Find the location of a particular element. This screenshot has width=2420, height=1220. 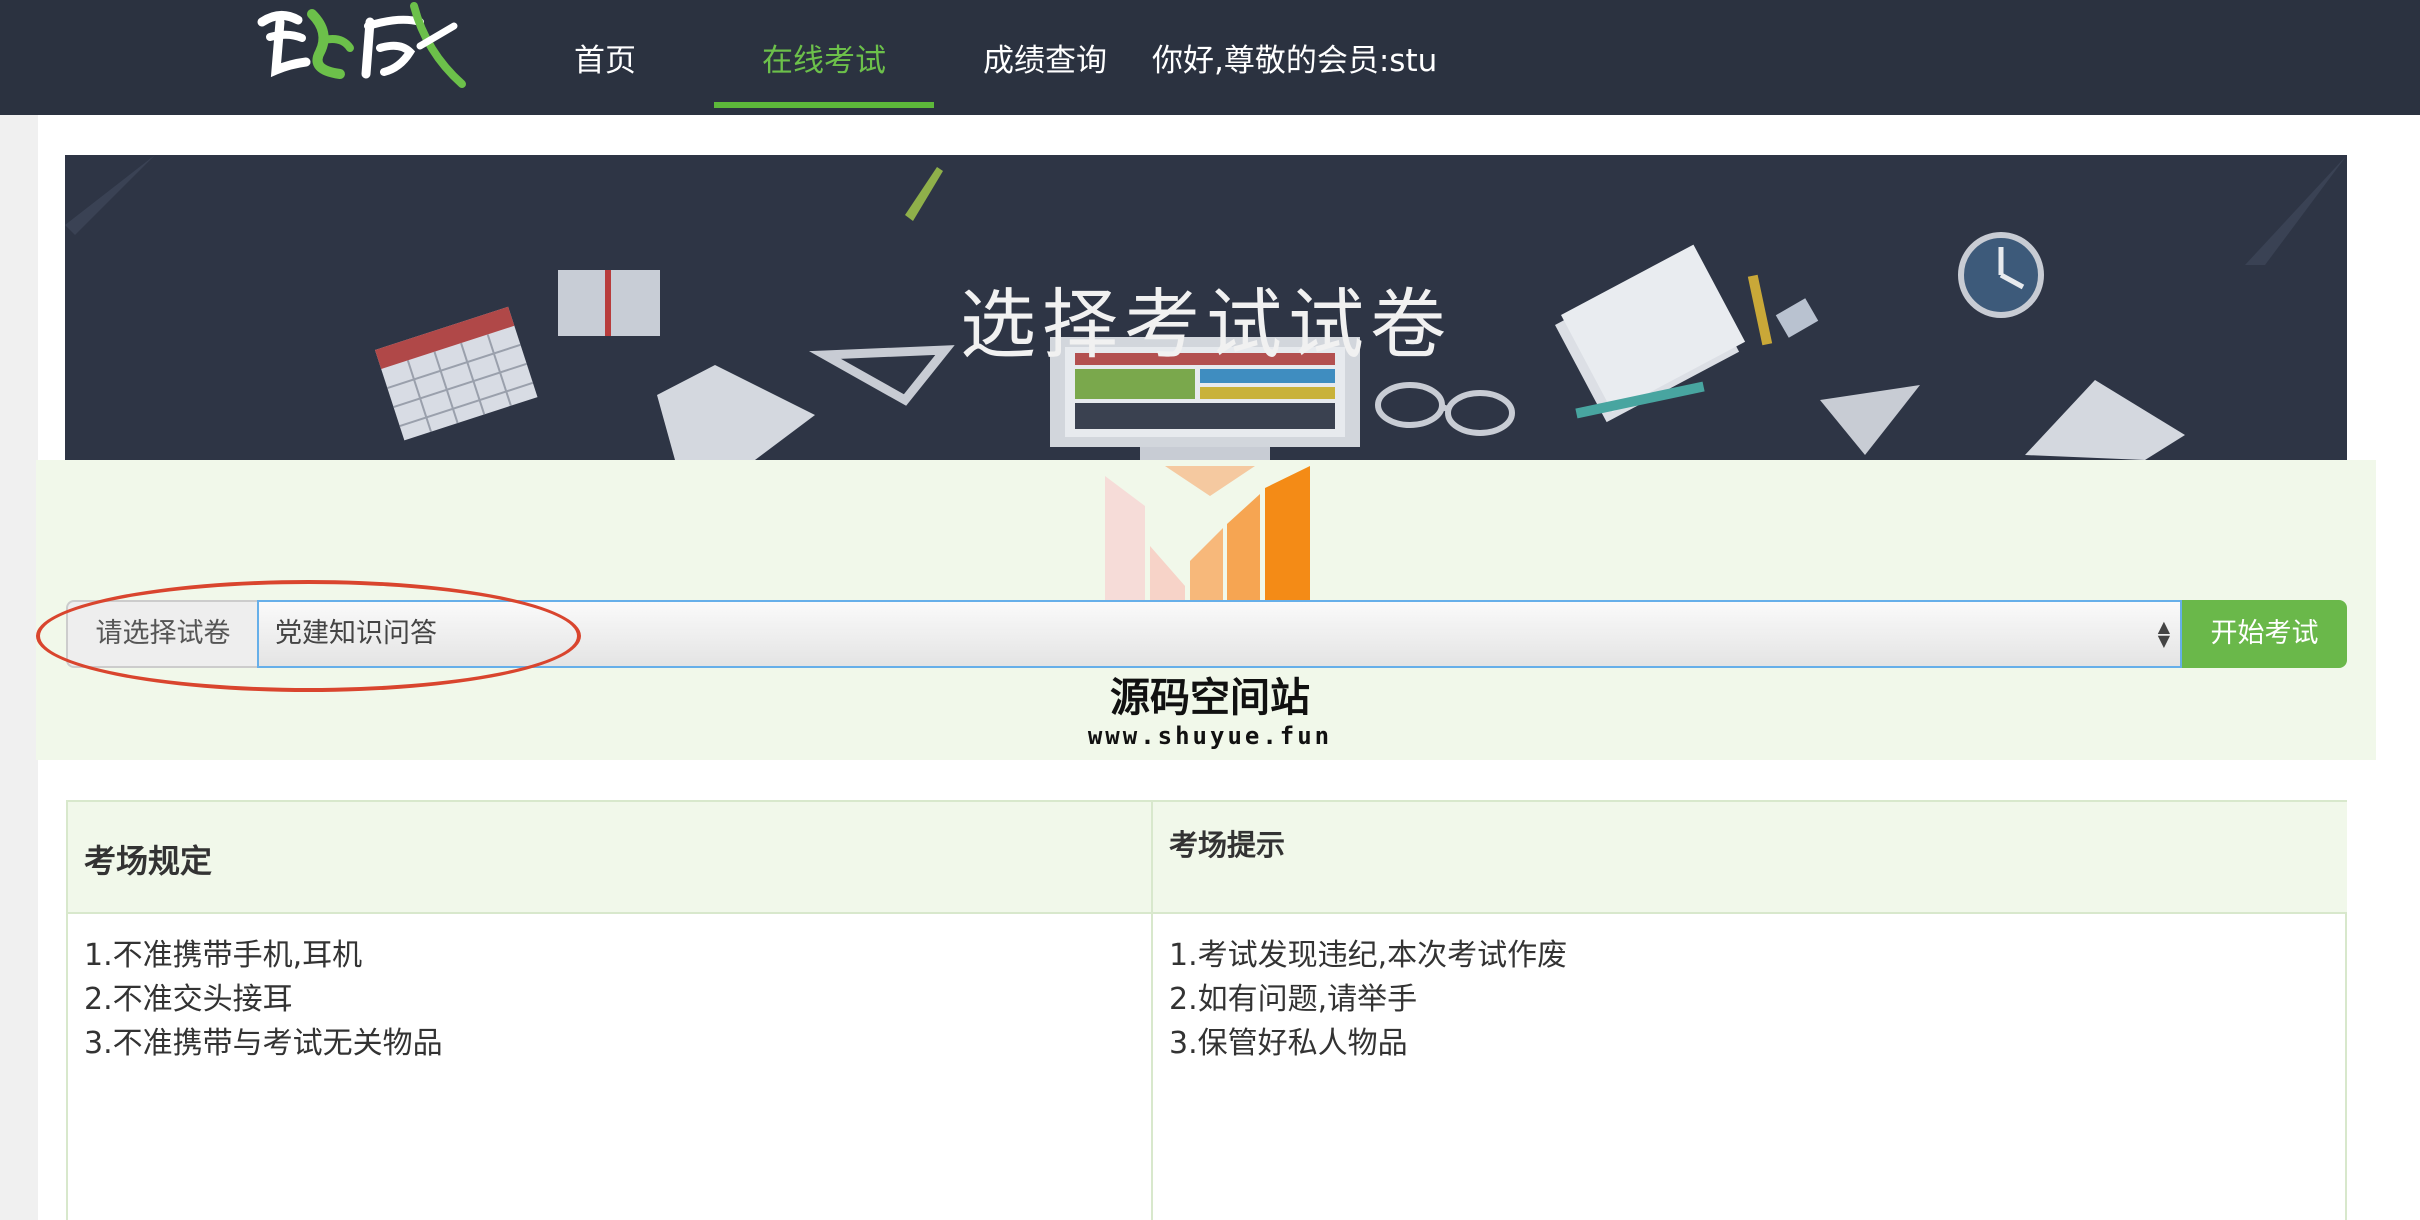

watermark-url: www.shuyue.fun is located at coordinates (1210, 736).